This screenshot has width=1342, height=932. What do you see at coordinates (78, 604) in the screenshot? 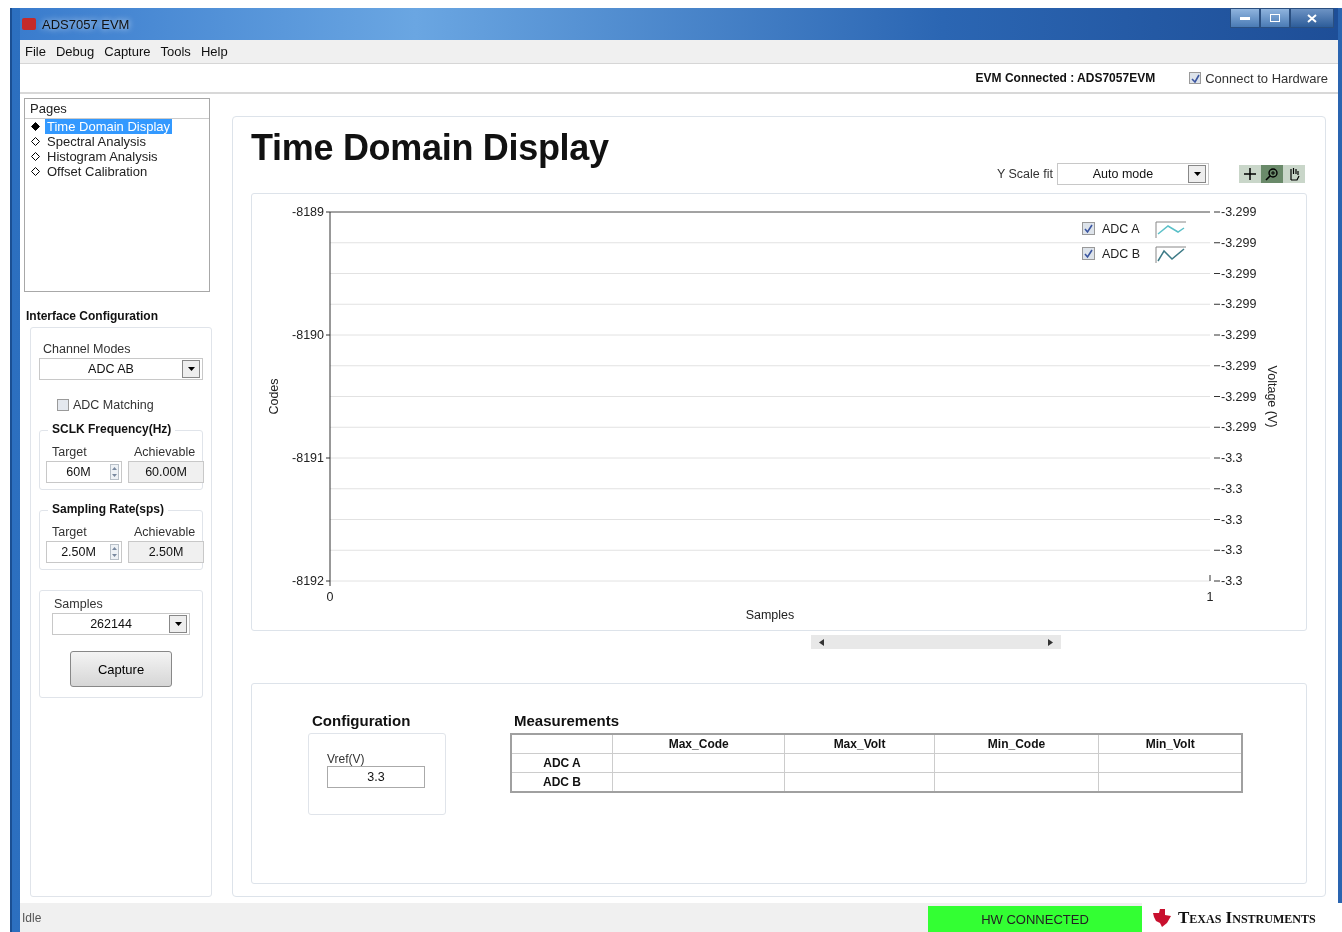
I see `field-label: Samples` at bounding box center [78, 604].